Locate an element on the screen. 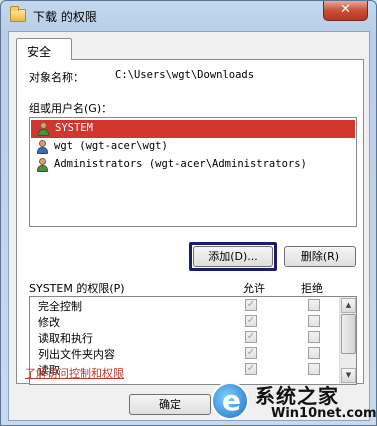  learn-access-control-link: 了解访问控制和权限 is located at coordinates (74, 373).